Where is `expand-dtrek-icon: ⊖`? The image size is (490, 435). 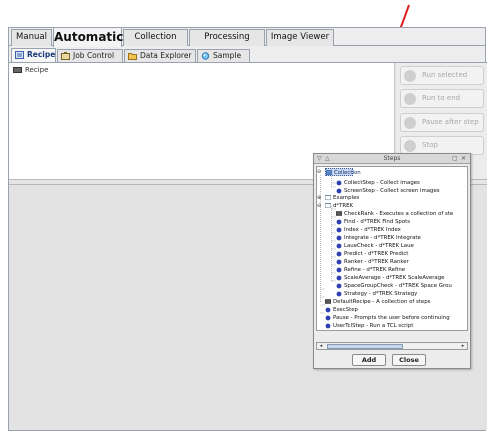 expand-dtrek-icon: ⊖ is located at coordinates (319, 206).